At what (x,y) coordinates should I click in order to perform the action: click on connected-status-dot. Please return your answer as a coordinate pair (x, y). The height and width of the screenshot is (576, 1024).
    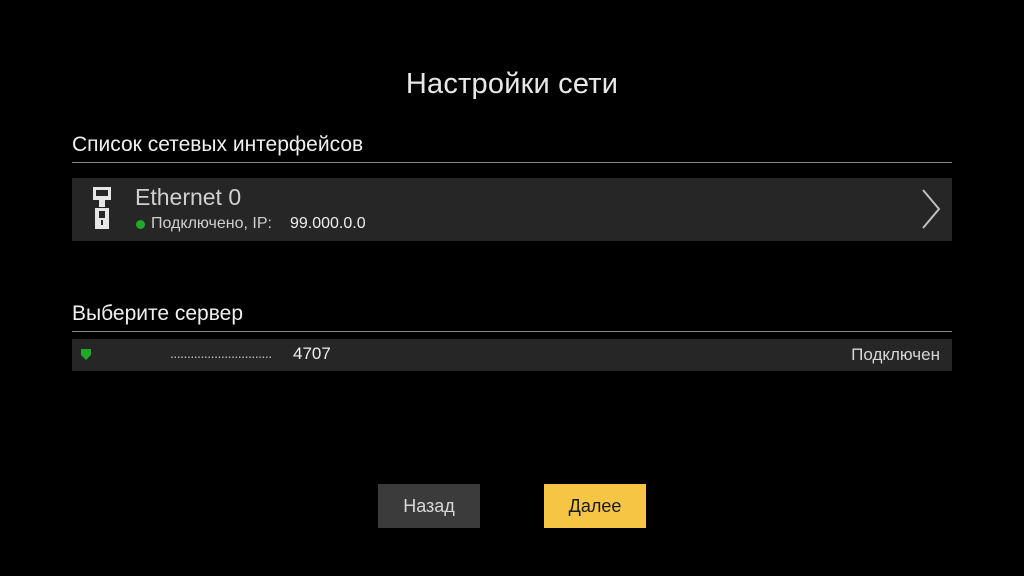
    Looking at the image, I should click on (140, 224).